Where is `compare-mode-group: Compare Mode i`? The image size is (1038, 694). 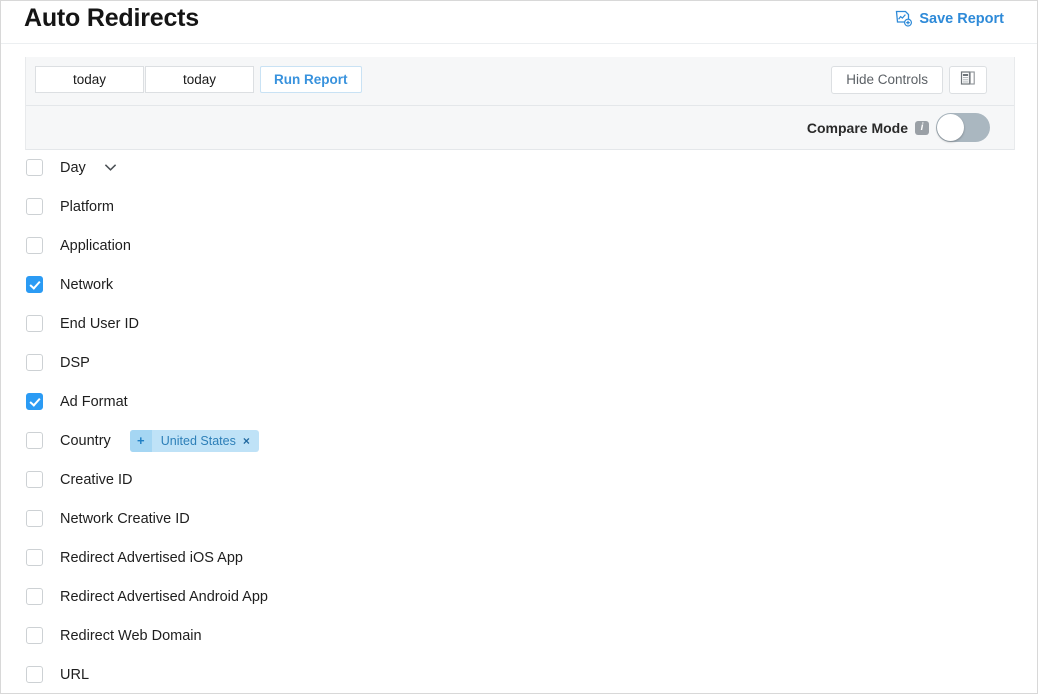 compare-mode-group: Compare Mode i is located at coordinates (898, 127).